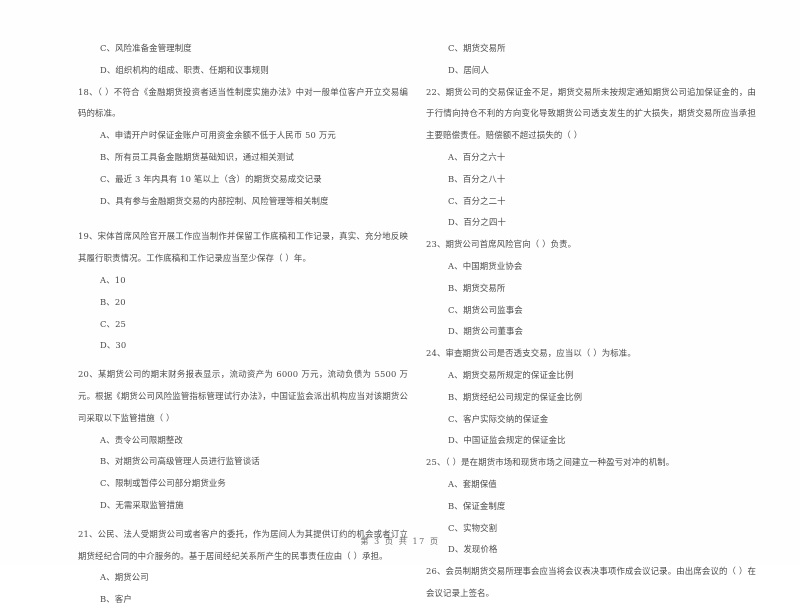 Image resolution: width=800 pixels, height=611 pixels. I want to click on option-item: B、所有员工具备金融期货基础知识，通过相关测试, so click(197, 156).